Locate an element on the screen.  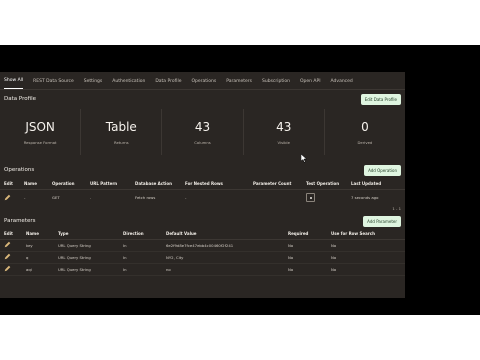
param-name: key is located at coordinates (38, 245).